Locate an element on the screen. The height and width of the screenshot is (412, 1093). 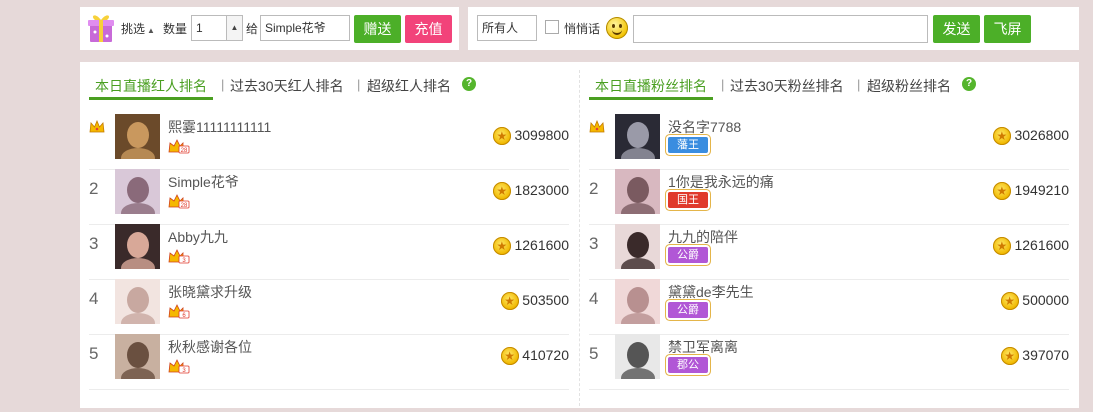
ranking-row: 2 Simple花爷 28 1823000 is located at coordinates (329, 197).